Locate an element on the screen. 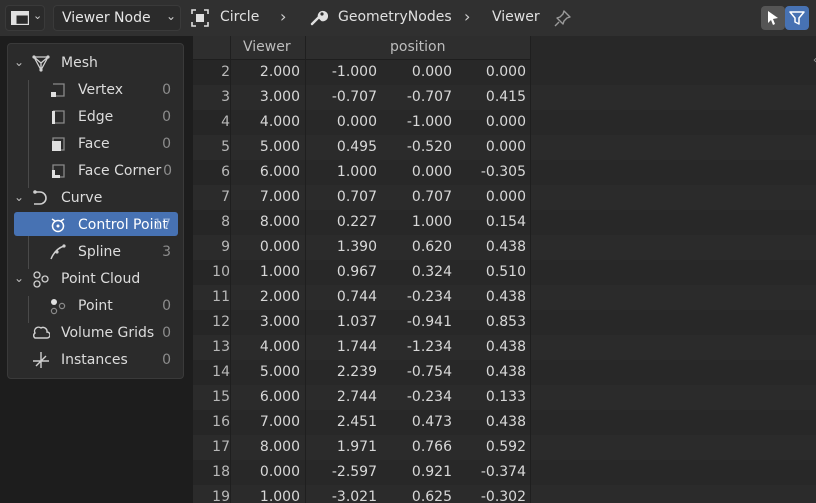  table-row: 18 0.000 -2.597 0.921 -0.374 is located at coordinates (504, 472).